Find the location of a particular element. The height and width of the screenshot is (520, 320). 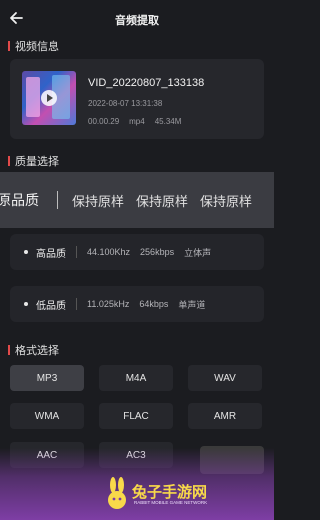

quality-row-label: 低品质 is located at coordinates (51, 306).